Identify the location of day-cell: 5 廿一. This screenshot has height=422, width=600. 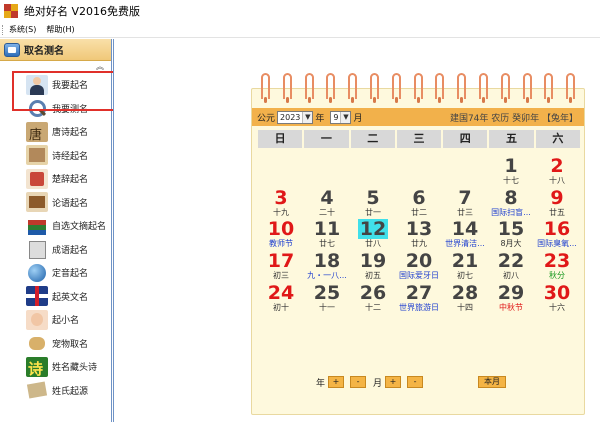
(373, 204).